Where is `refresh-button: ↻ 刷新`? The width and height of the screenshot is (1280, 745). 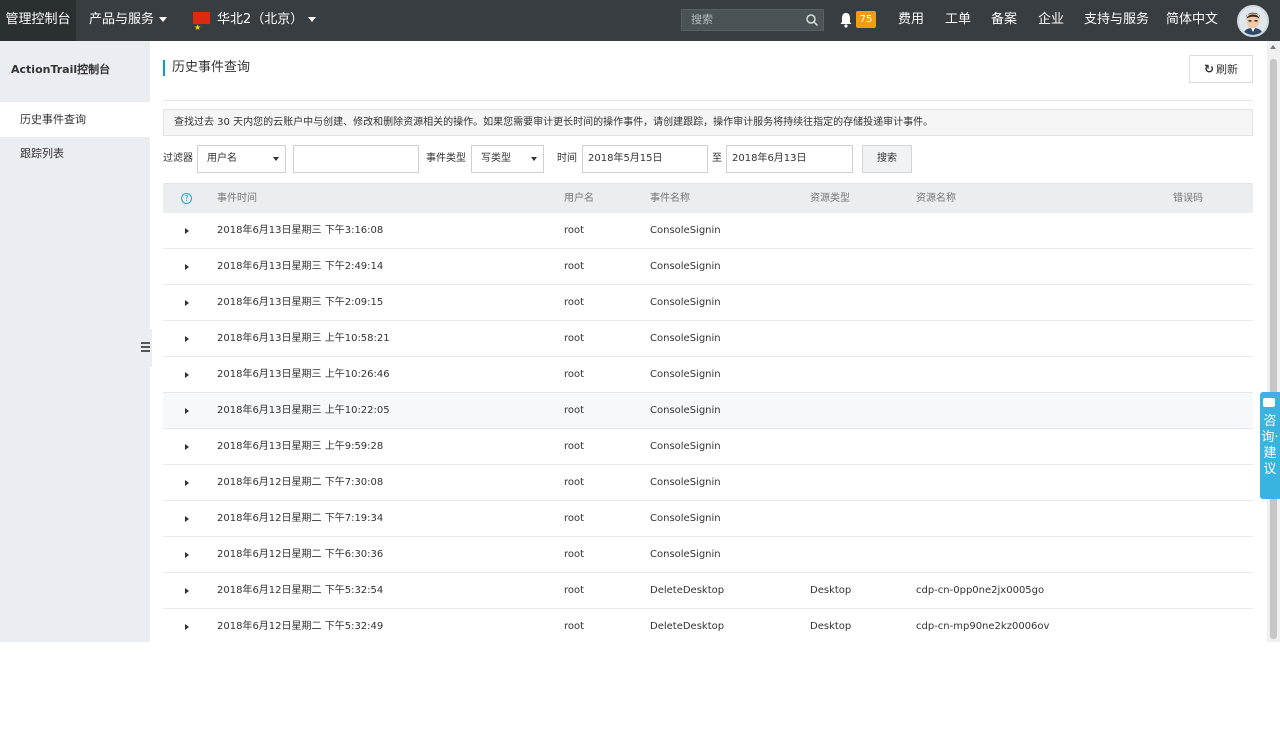
refresh-button: ↻ 刷新 is located at coordinates (1221, 69).